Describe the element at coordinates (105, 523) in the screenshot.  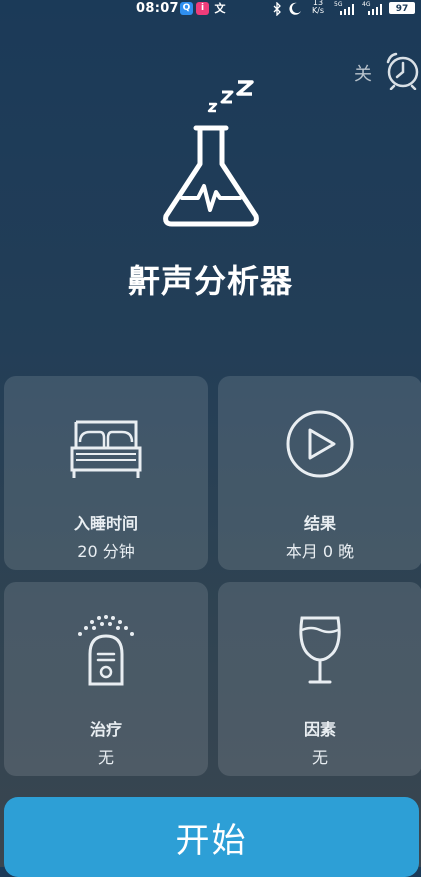
I see `card-label: 入睡时间` at that location.